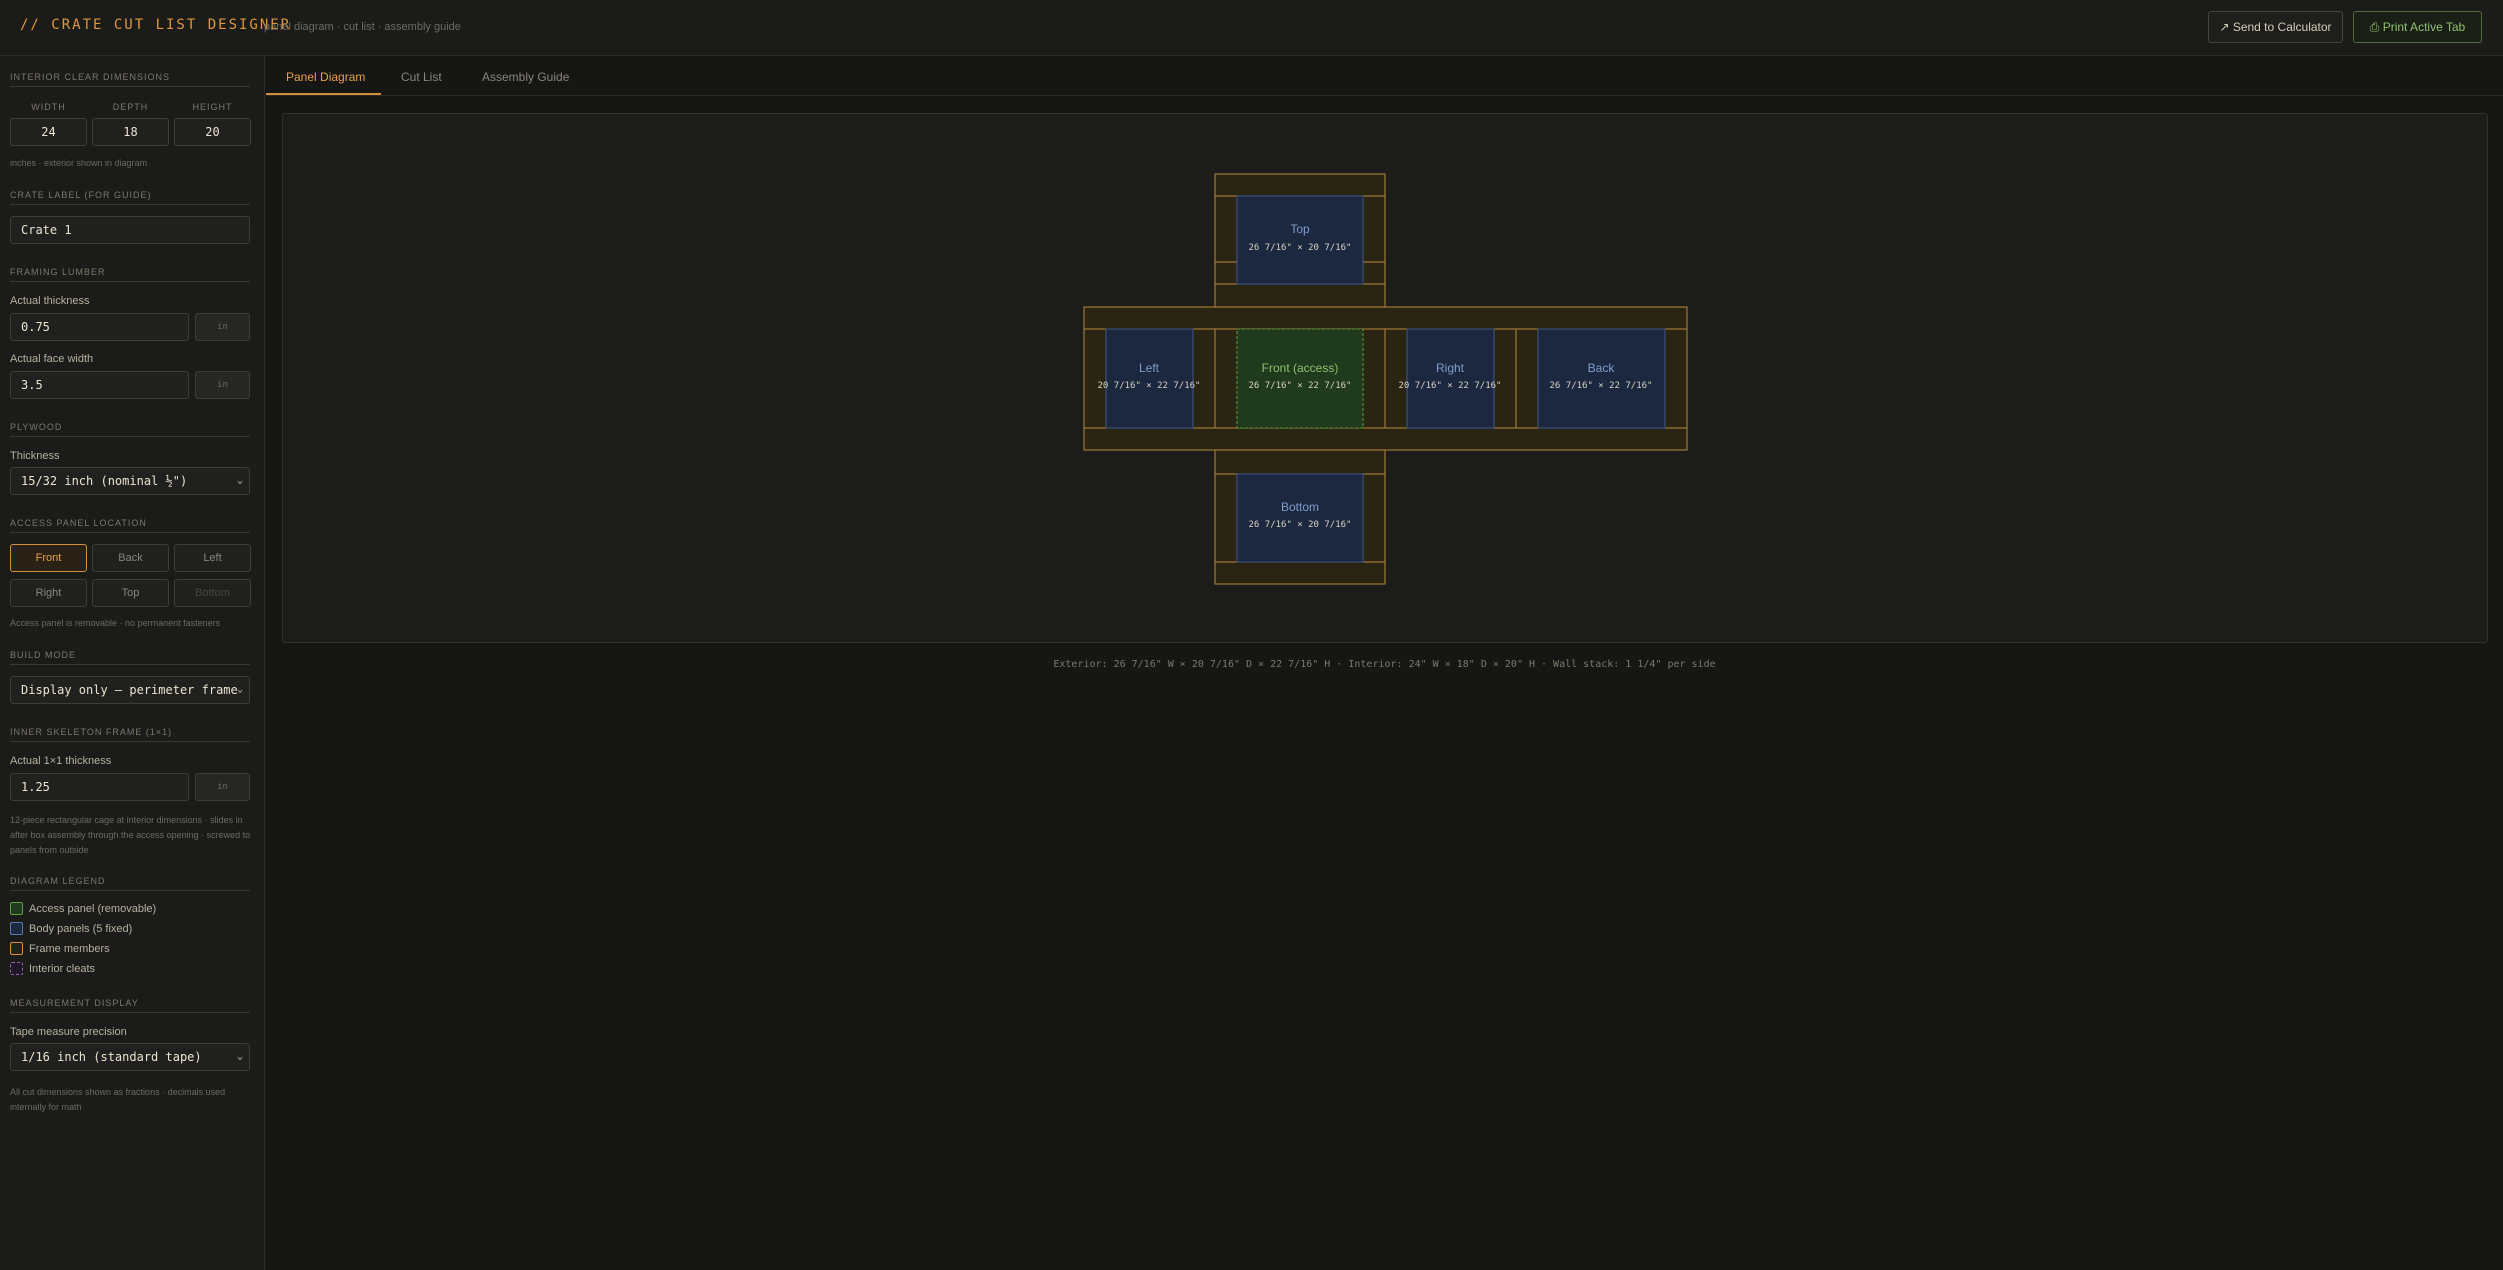  Describe the element at coordinates (1300, 229) in the screenshot. I see `top-panel-name: Top` at that location.